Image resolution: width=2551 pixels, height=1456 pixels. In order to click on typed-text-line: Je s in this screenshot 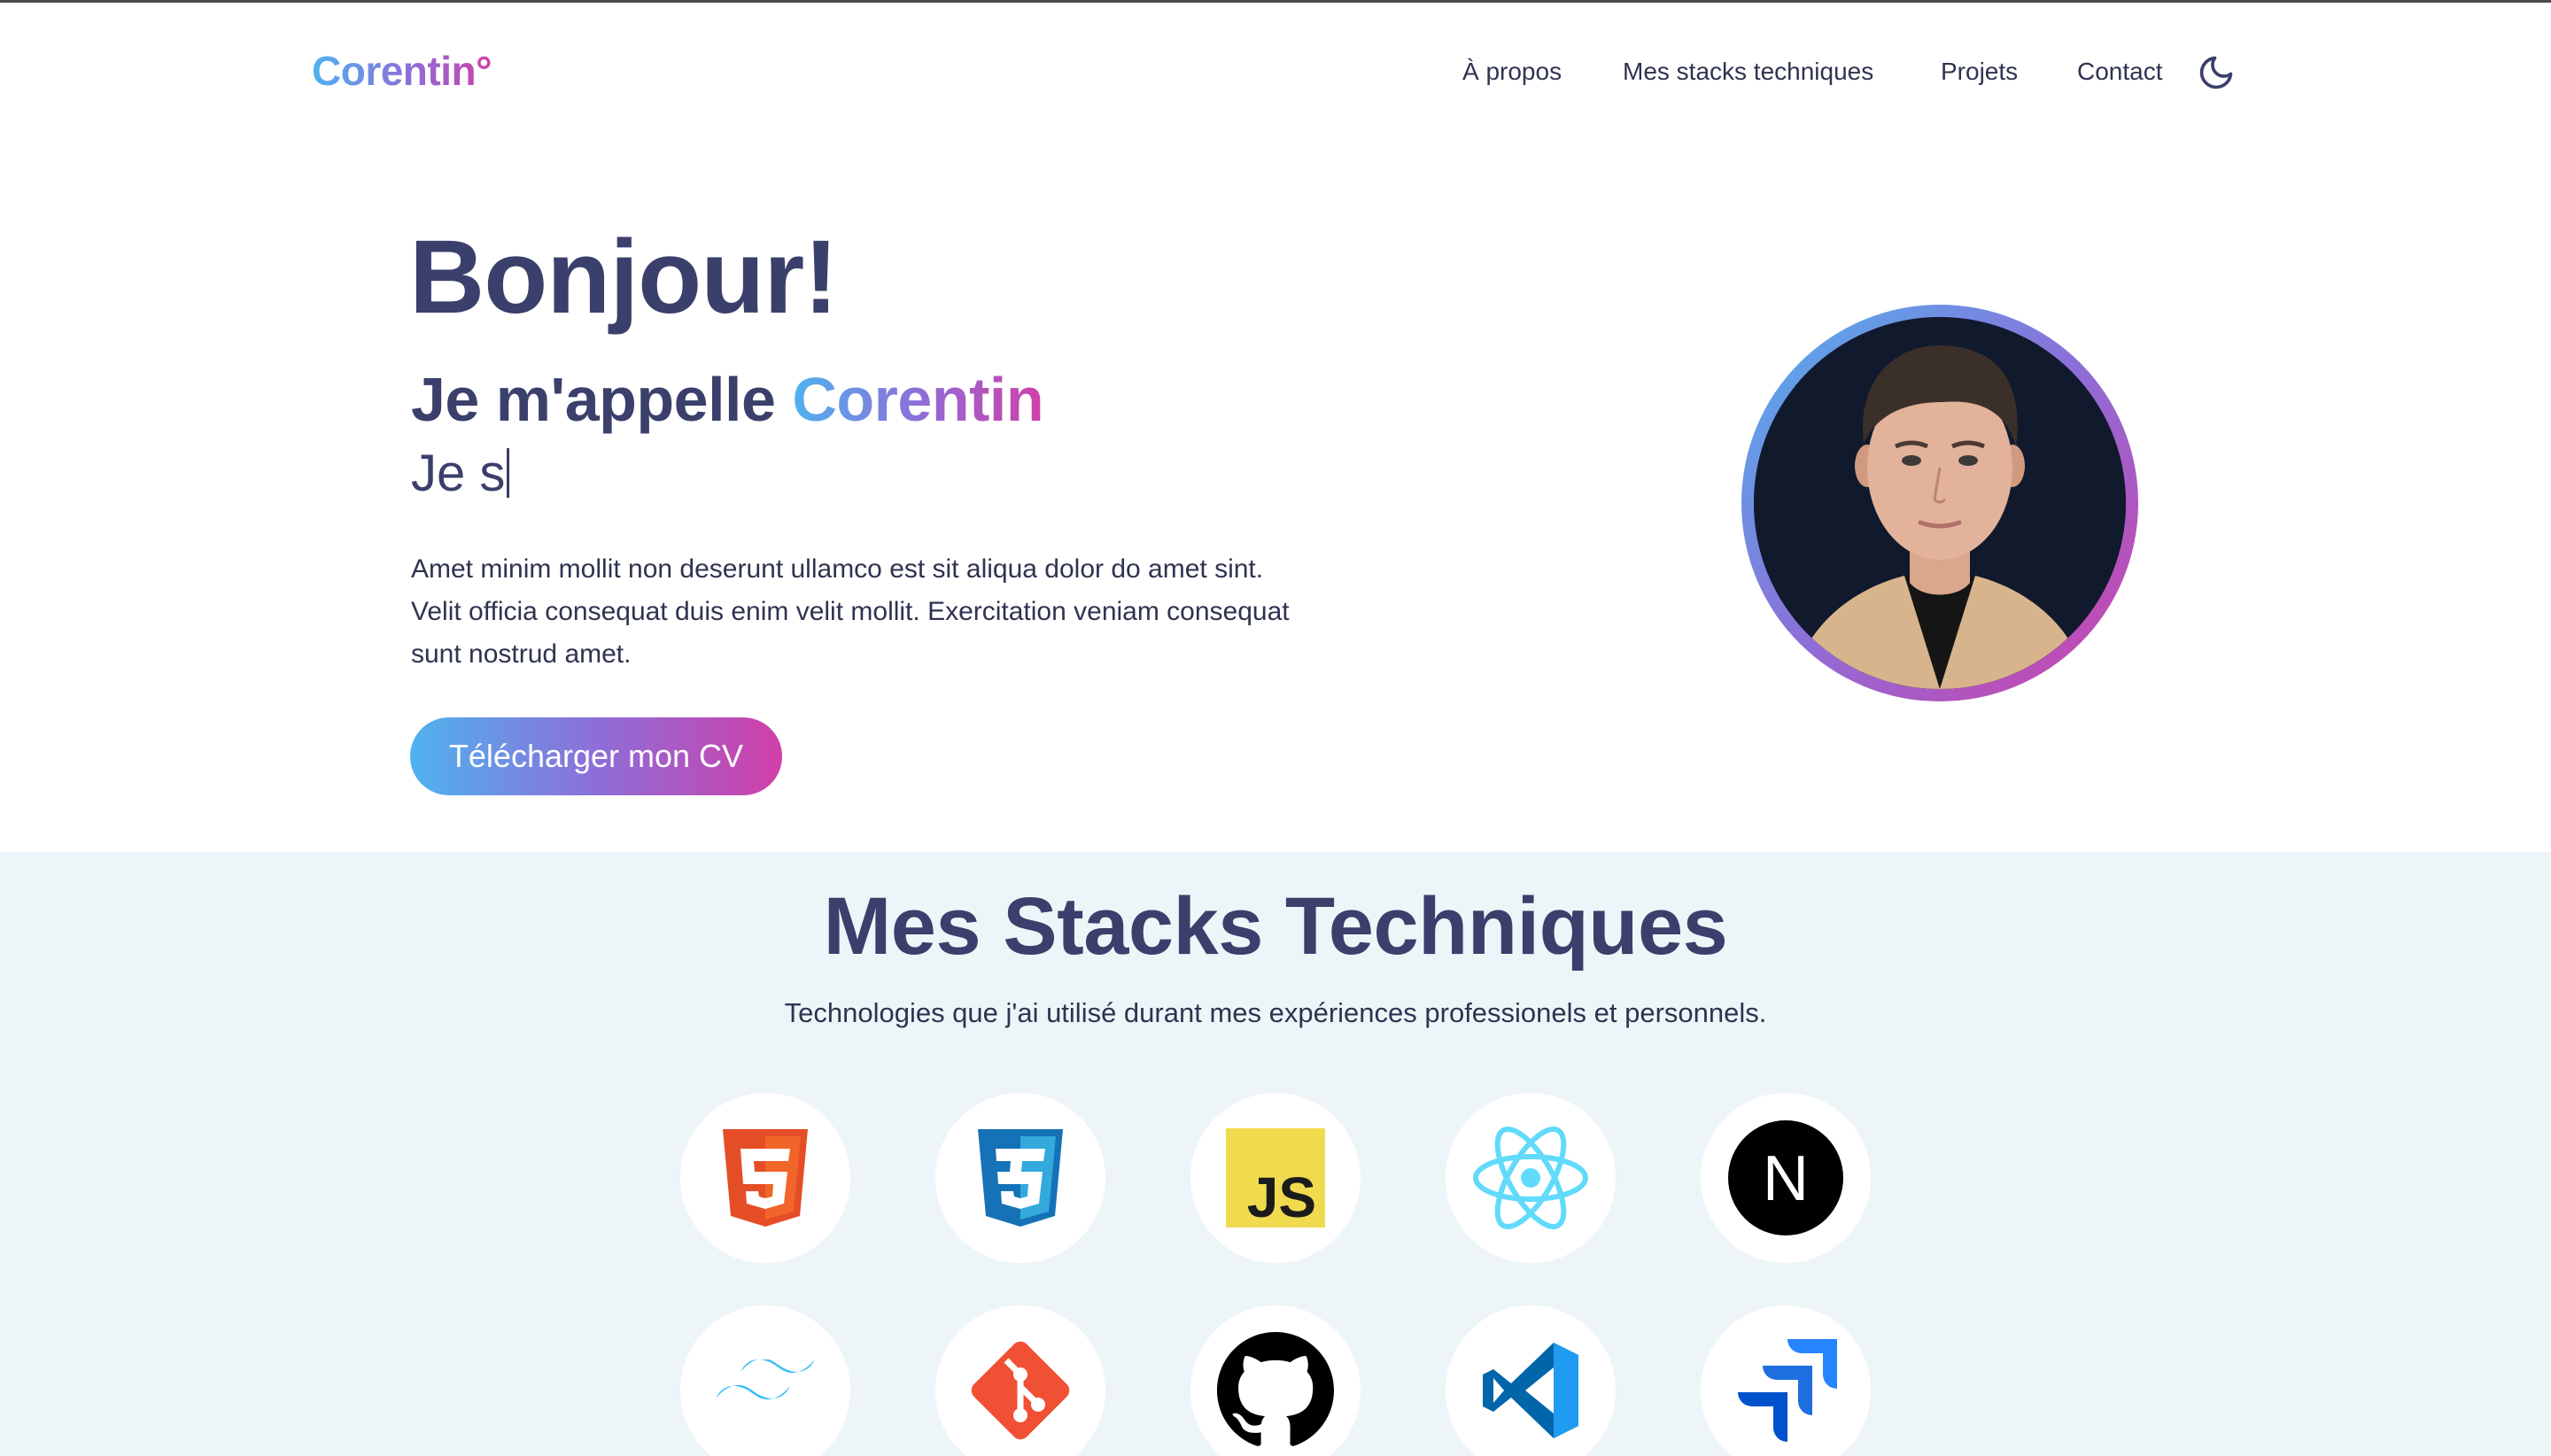, I will do `click(460, 474)`.